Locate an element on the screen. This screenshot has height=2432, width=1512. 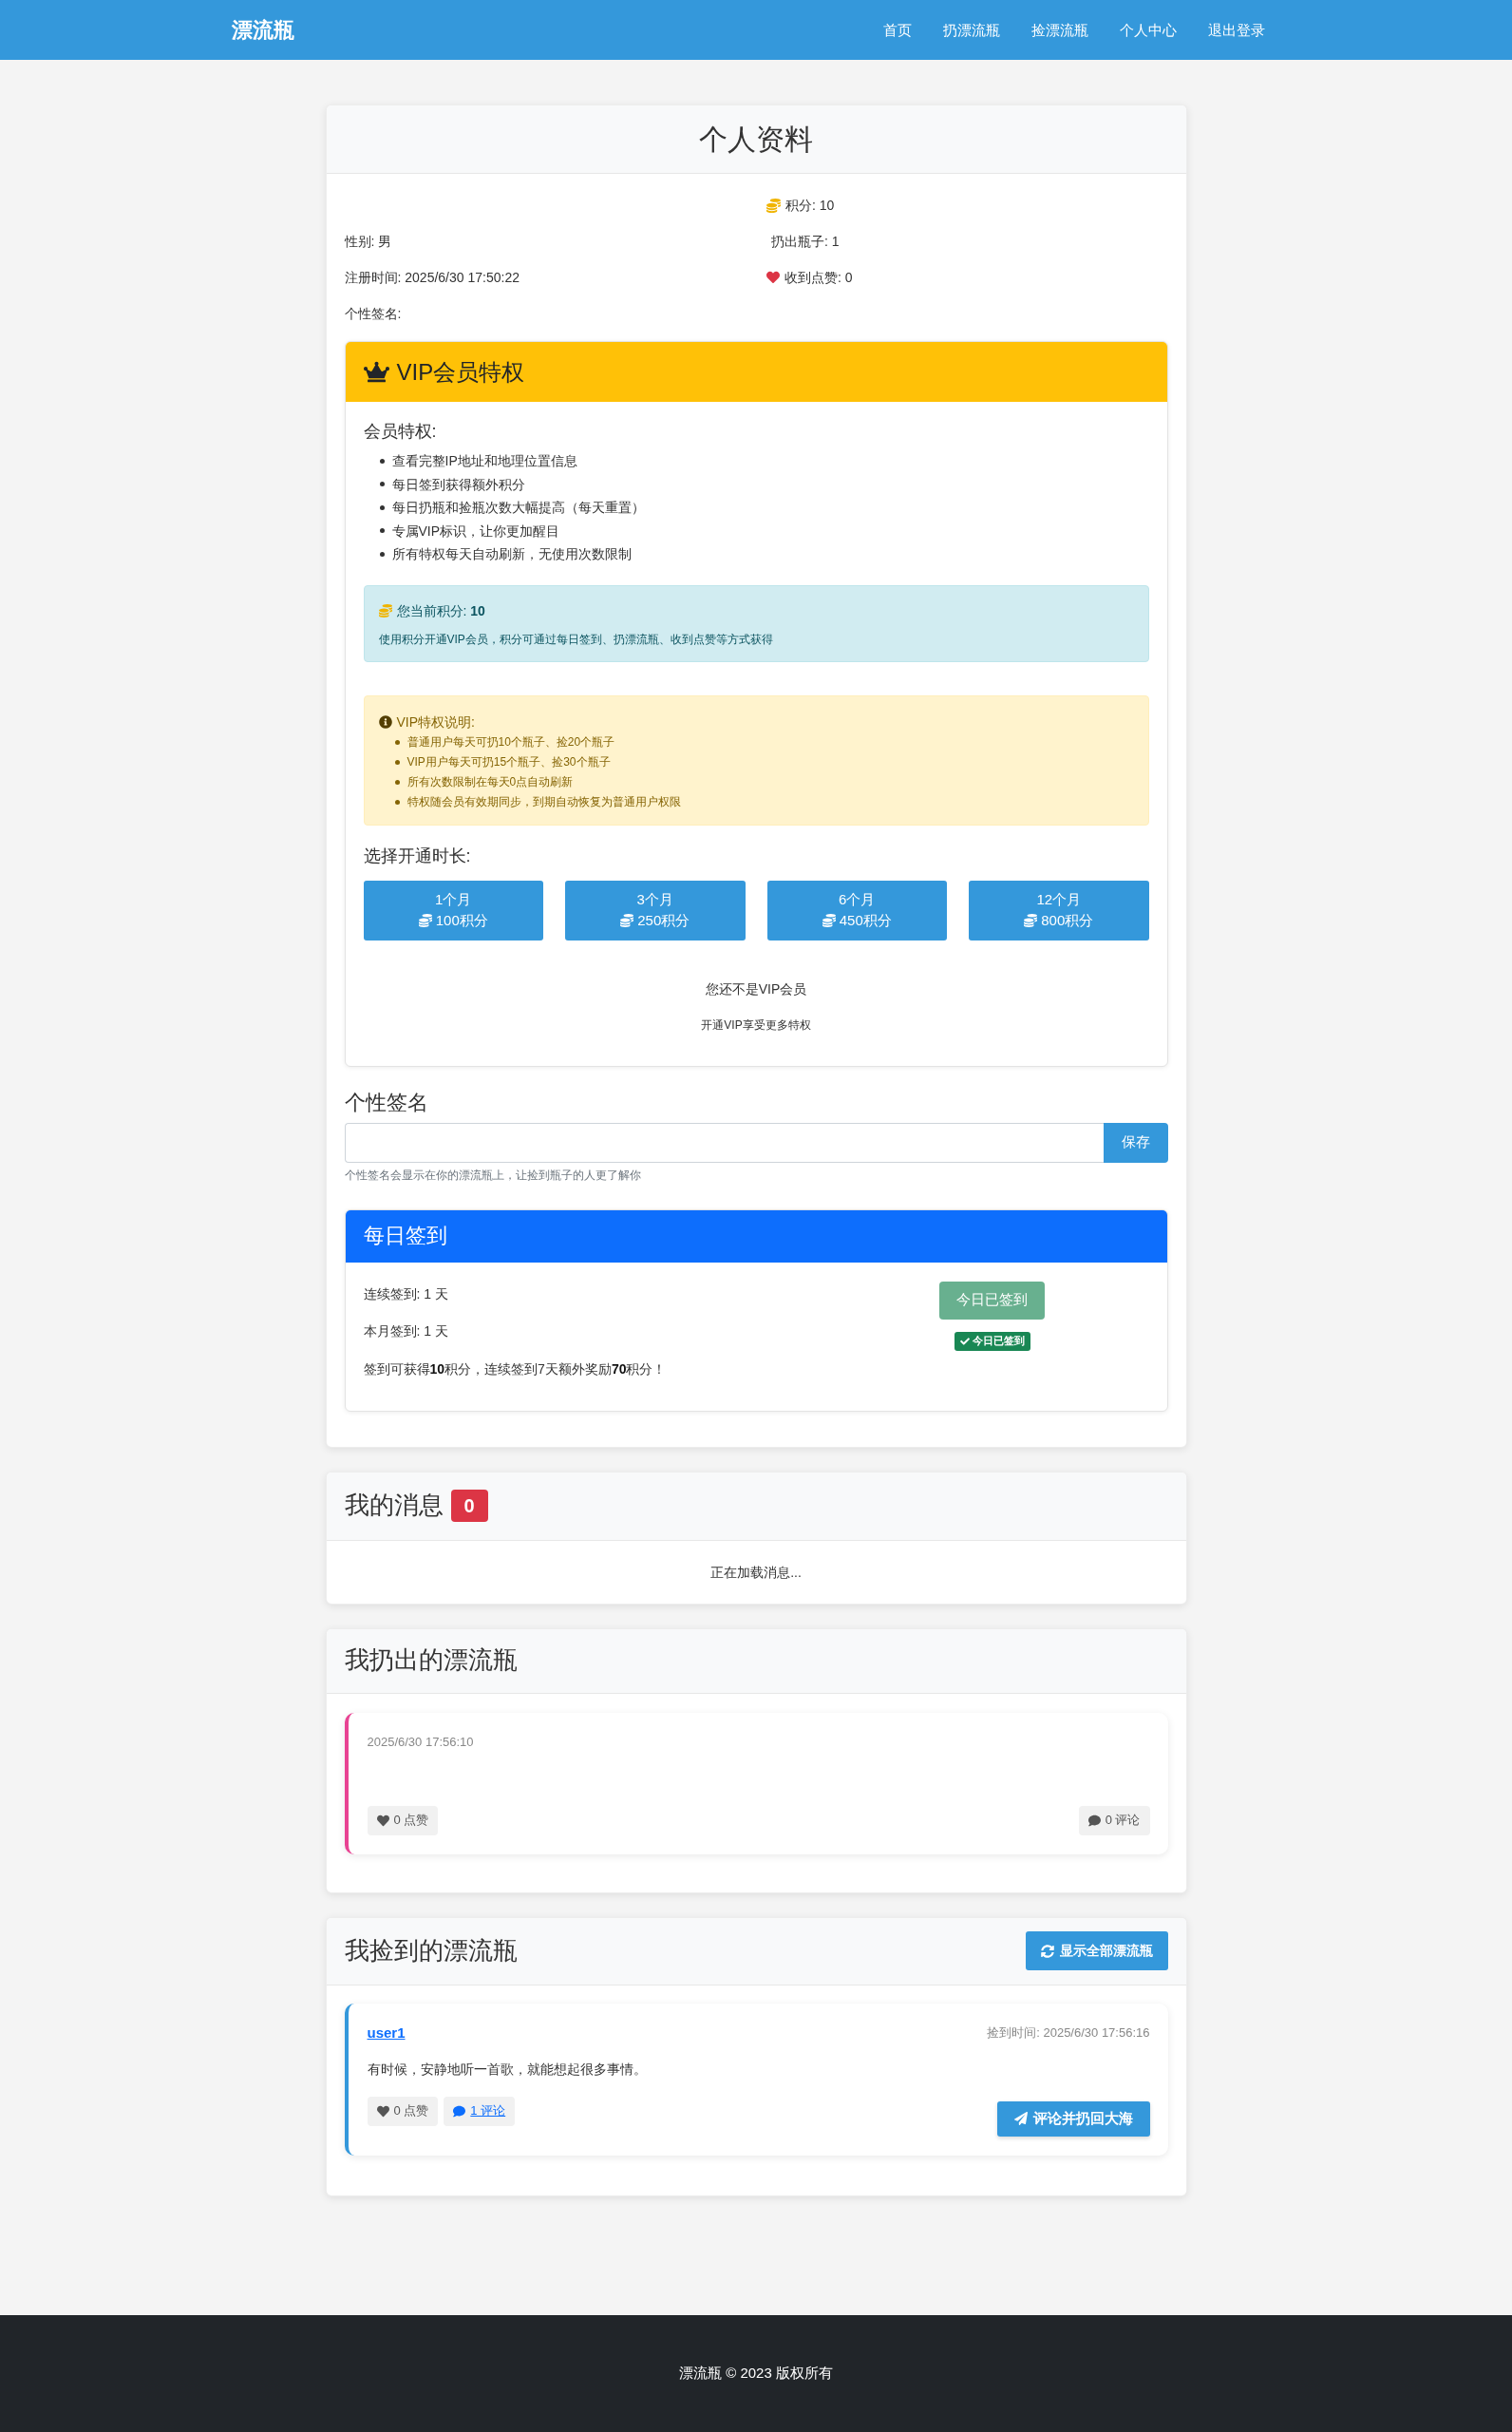
footer-text: 漂流瓶 © 2023 版权所有 is located at coordinates (756, 2374).